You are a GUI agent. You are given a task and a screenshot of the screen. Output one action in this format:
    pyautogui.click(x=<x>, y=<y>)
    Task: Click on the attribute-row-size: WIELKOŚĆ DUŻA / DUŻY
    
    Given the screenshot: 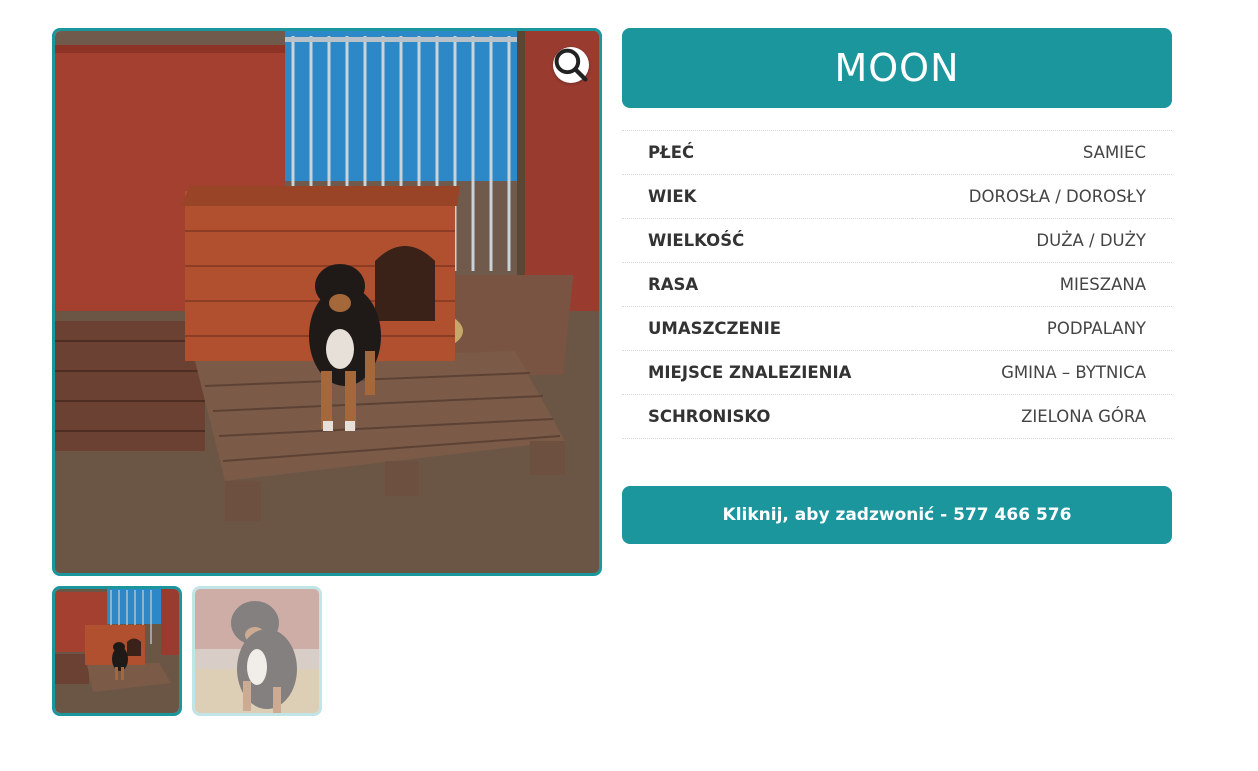 What is the action you would take?
    pyautogui.click(x=897, y=240)
    